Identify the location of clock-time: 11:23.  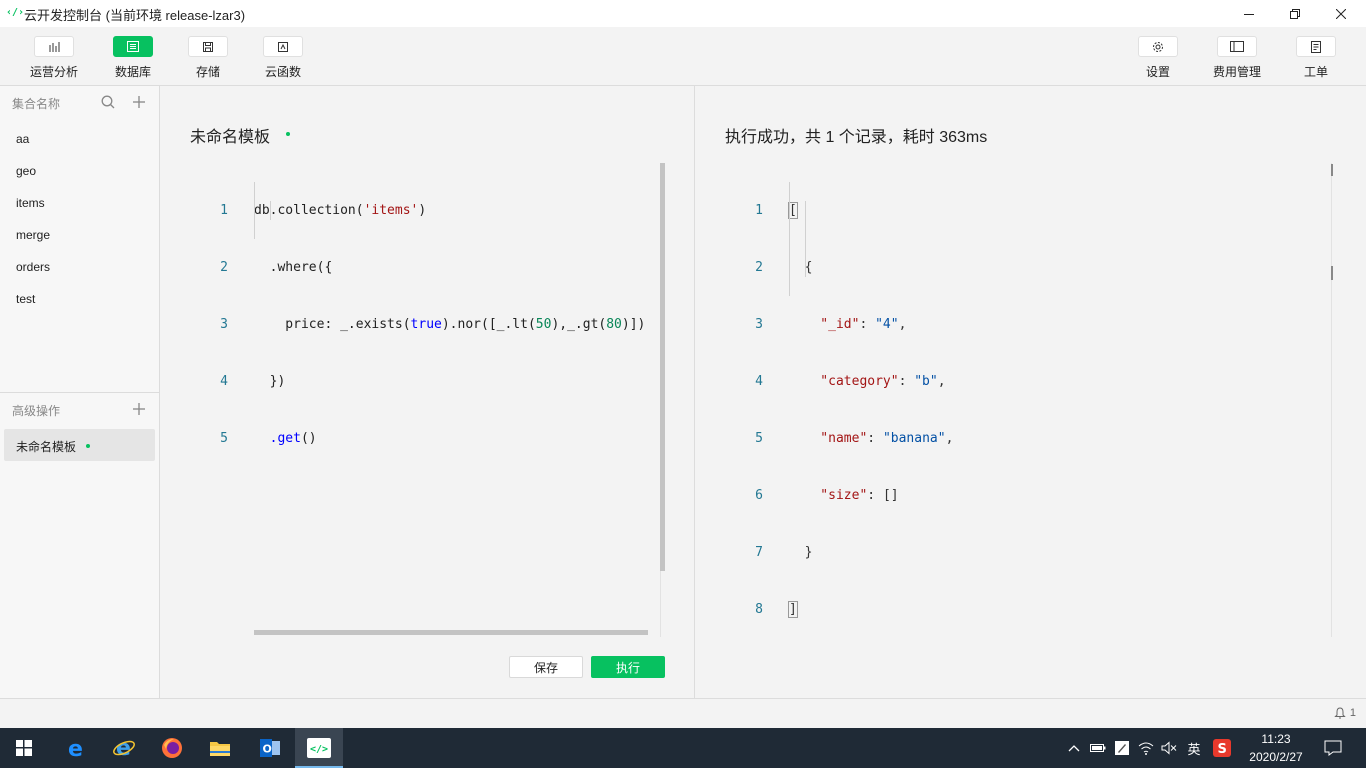
(1276, 739).